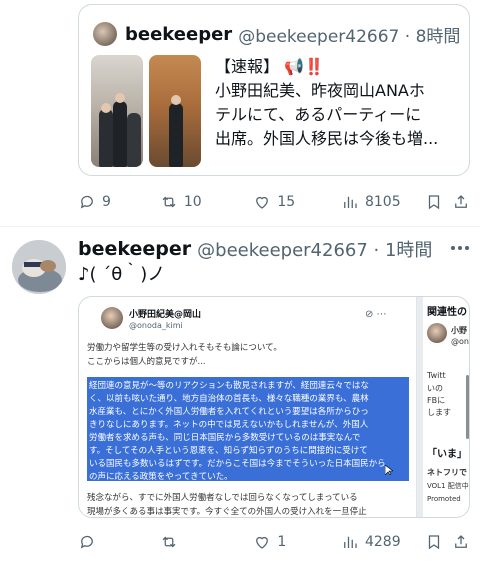 The width and height of the screenshot is (480, 564). What do you see at coordinates (165, 315) in the screenshot?
I see `embedded-author-name: 小野田紀美@岡山` at bounding box center [165, 315].